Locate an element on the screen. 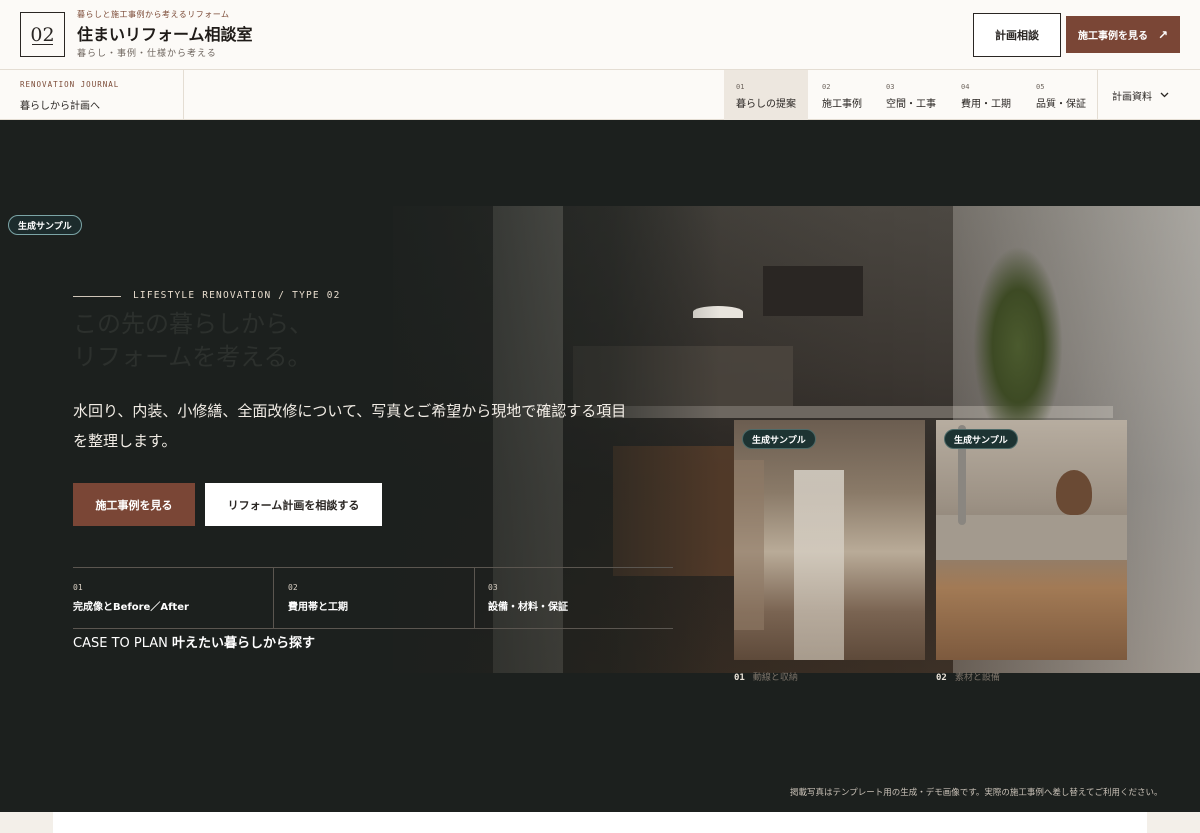  nav-item-number: 04 is located at coordinates (965, 87).